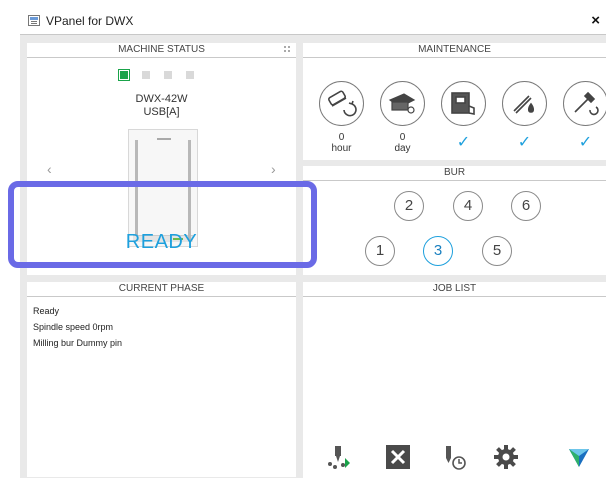 The image size is (606, 489). Describe the element at coordinates (402, 103) in the screenshot. I see `daily-care-icon` at that location.